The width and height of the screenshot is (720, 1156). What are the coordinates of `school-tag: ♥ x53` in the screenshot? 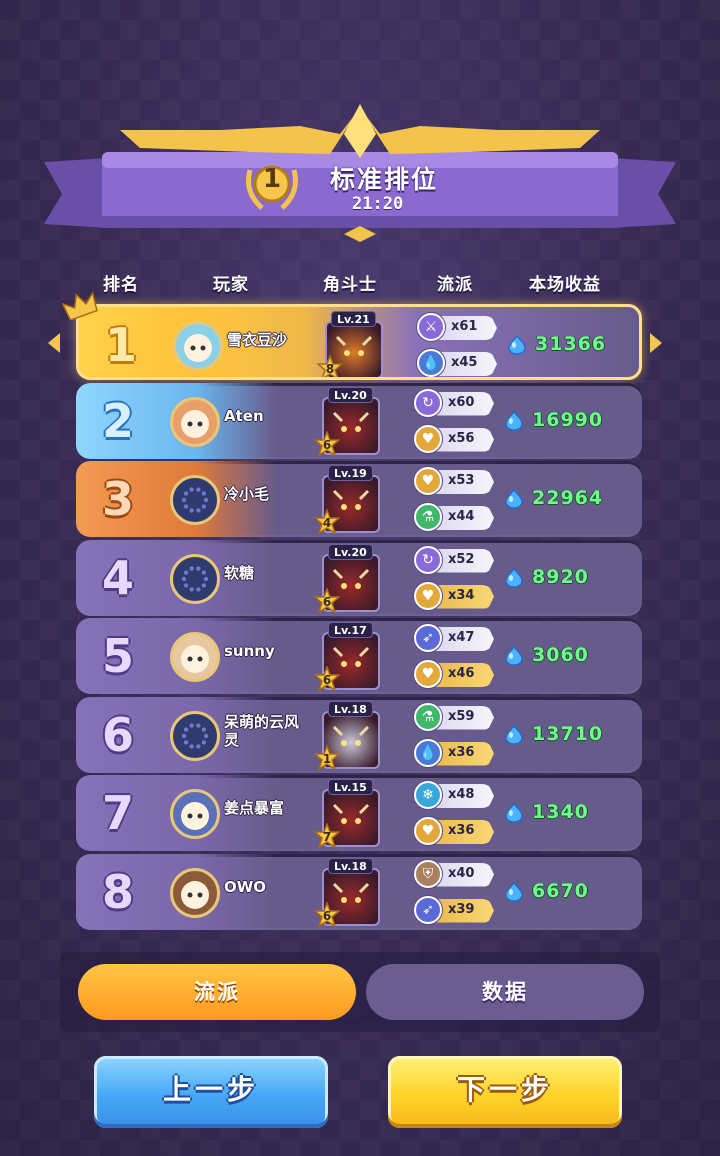 It's located at (454, 481).